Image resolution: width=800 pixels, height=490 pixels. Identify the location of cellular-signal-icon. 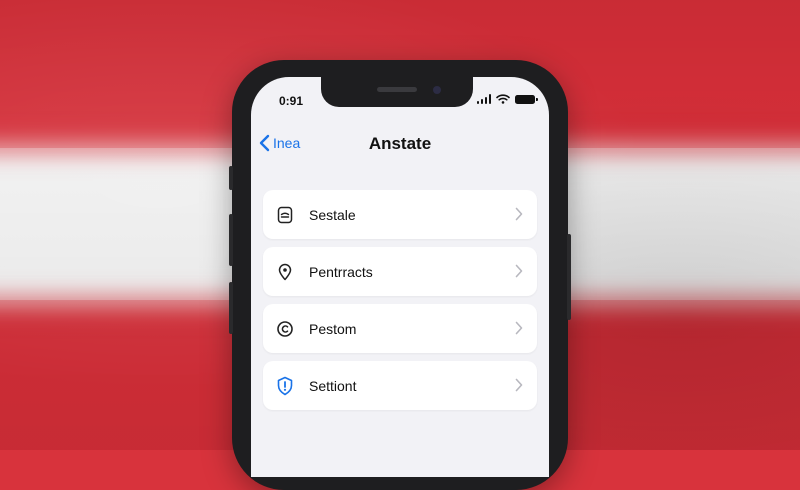
(483, 99).